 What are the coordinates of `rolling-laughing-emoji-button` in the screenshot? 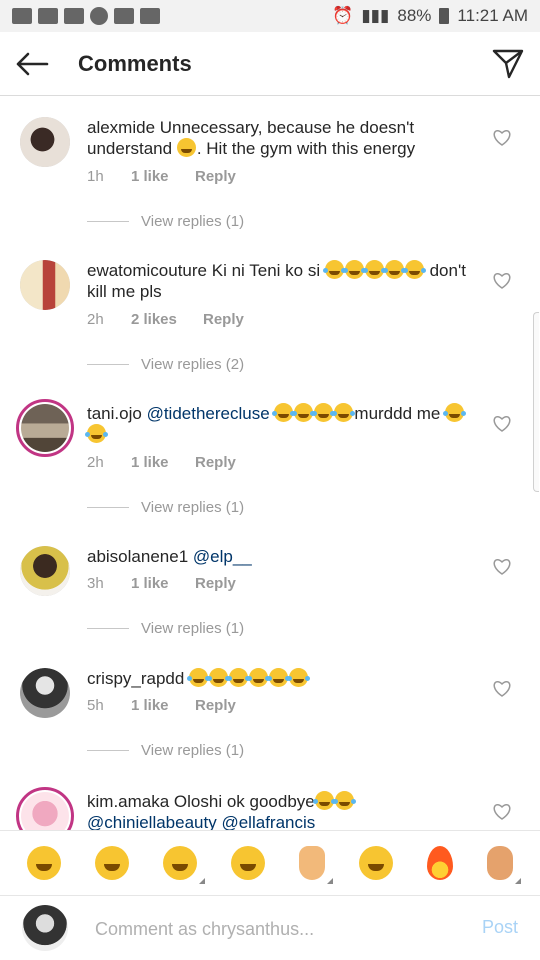 It's located at (112, 862).